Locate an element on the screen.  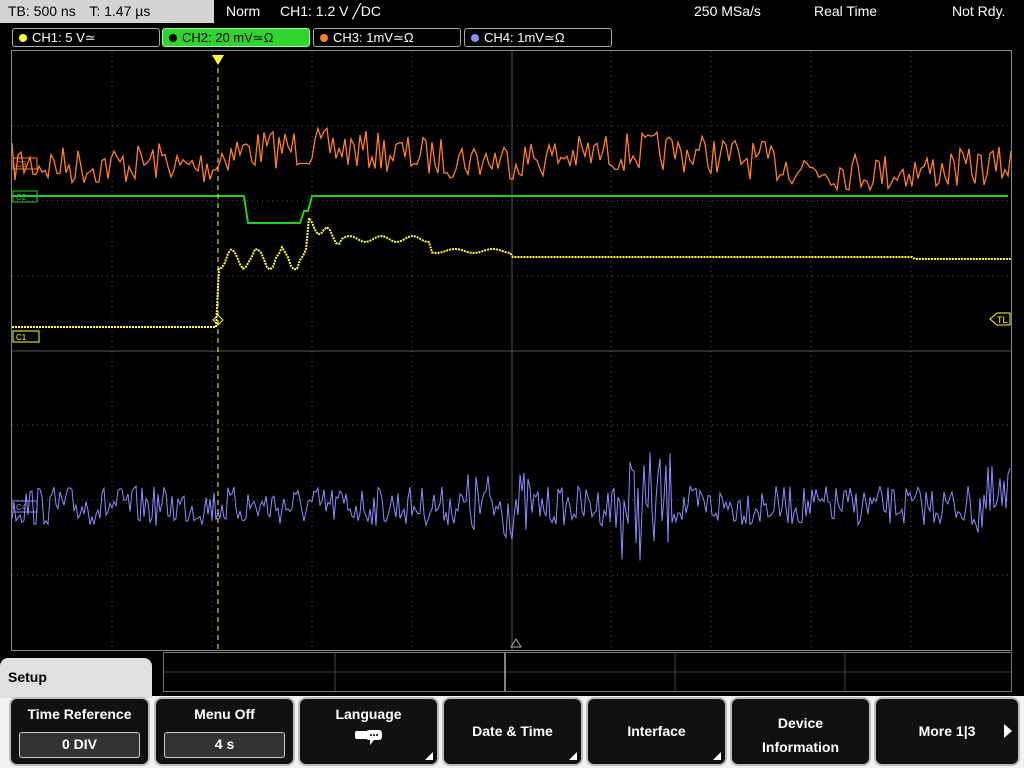
menu-off-label: Menu Off is located at coordinates (224, 714).